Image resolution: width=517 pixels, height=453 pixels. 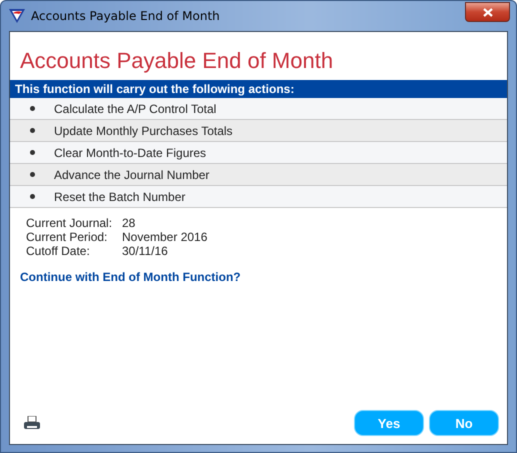 I want to click on action-text: Calculate the A/P Control Total, so click(x=135, y=109).